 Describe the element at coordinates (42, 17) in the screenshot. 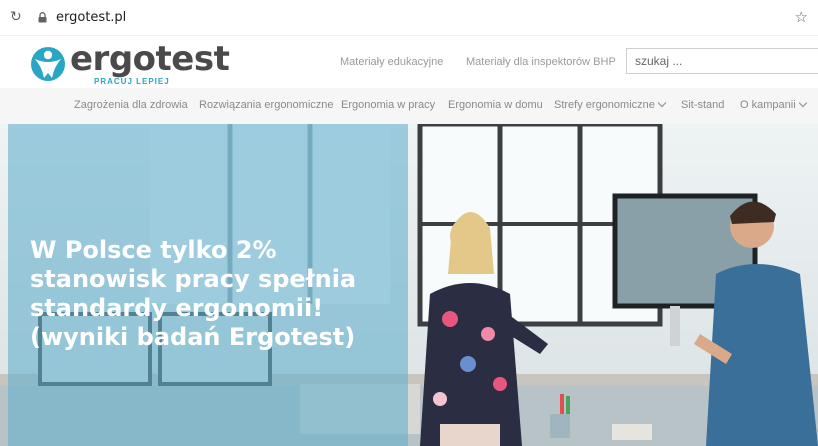

I see `lock-icon` at that location.